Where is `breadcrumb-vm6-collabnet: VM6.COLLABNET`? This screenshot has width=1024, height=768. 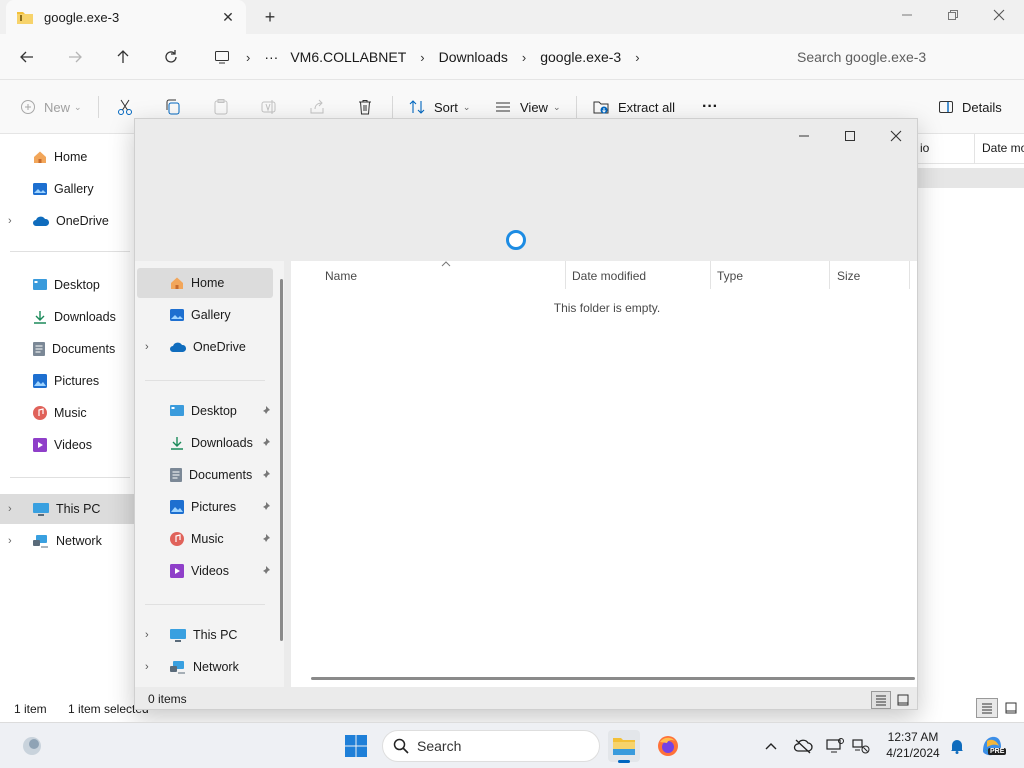
breadcrumb-vm6-collabnet: VM6.COLLABNET is located at coordinates (348, 57).